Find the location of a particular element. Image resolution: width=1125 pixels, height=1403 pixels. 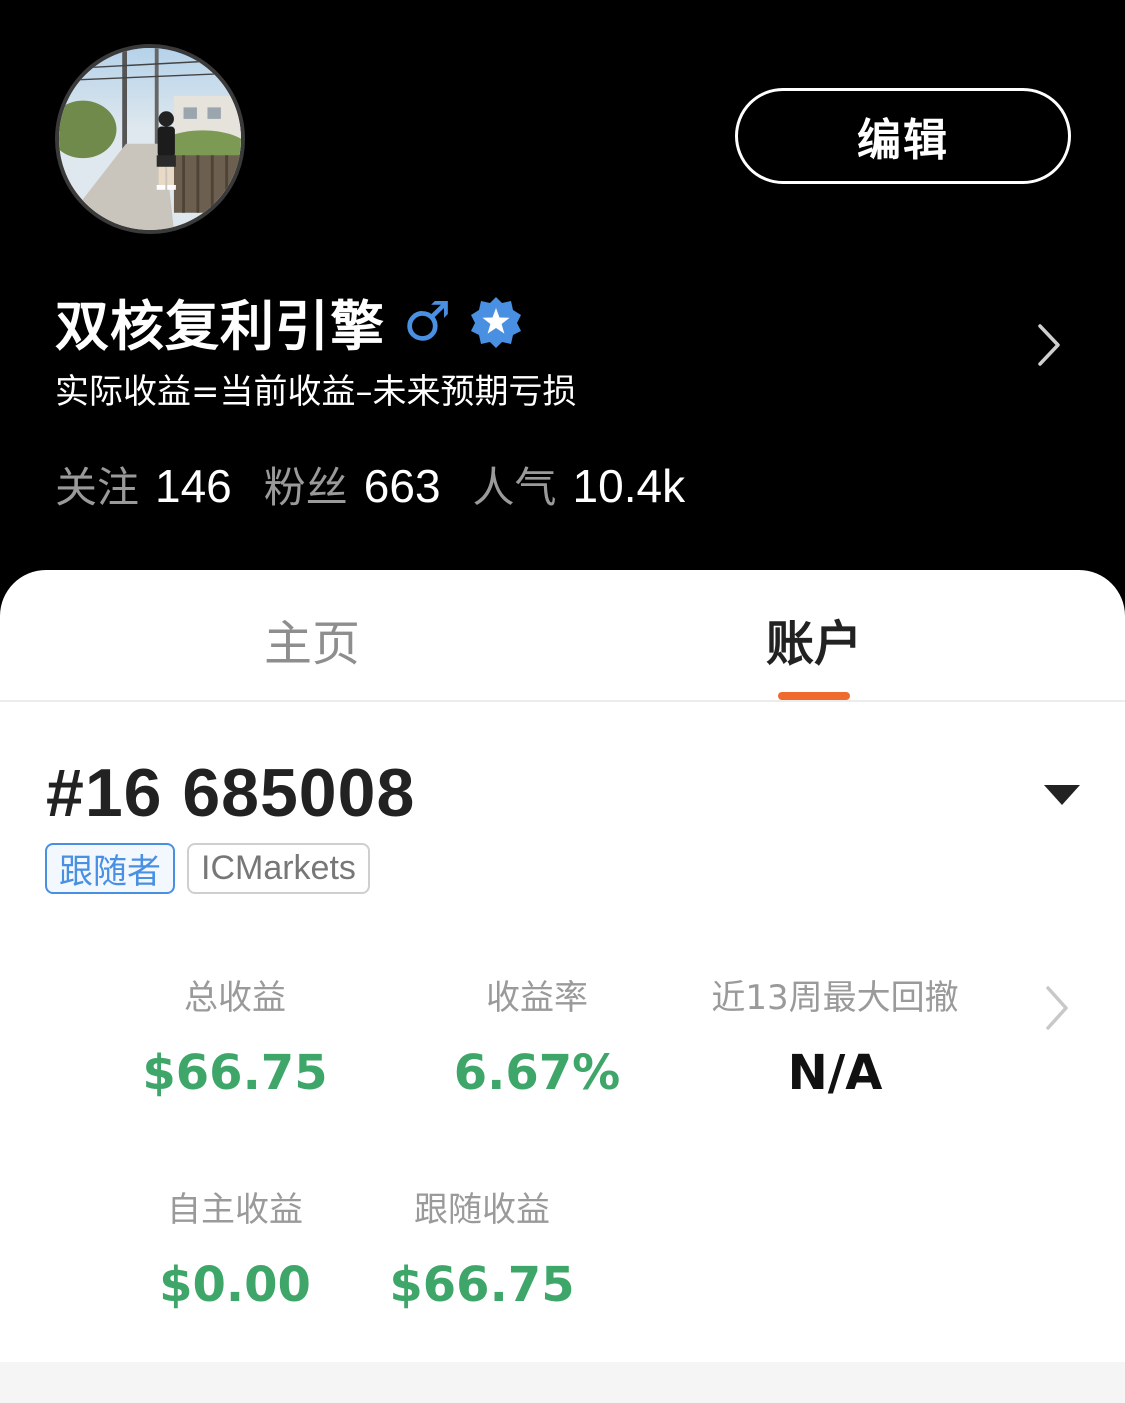

account-dropdown-icon is located at coordinates (1062, 795).